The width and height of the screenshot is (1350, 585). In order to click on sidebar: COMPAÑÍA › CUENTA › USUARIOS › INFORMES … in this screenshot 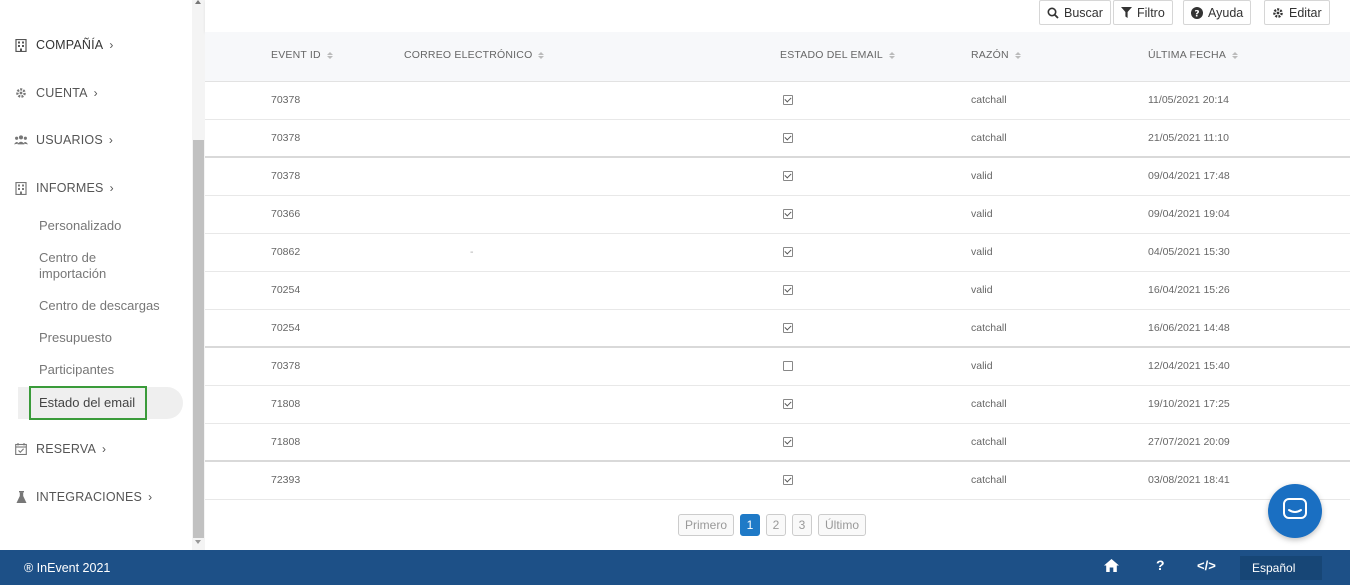, I will do `click(102, 275)`.